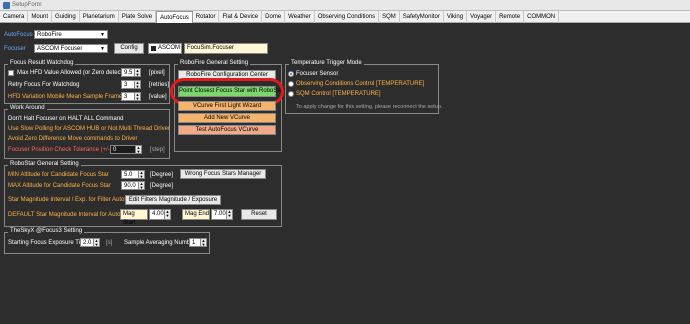 This screenshot has height=324, width=690. I want to click on temperature-title: Temperature Trigger Mode, so click(326, 63).